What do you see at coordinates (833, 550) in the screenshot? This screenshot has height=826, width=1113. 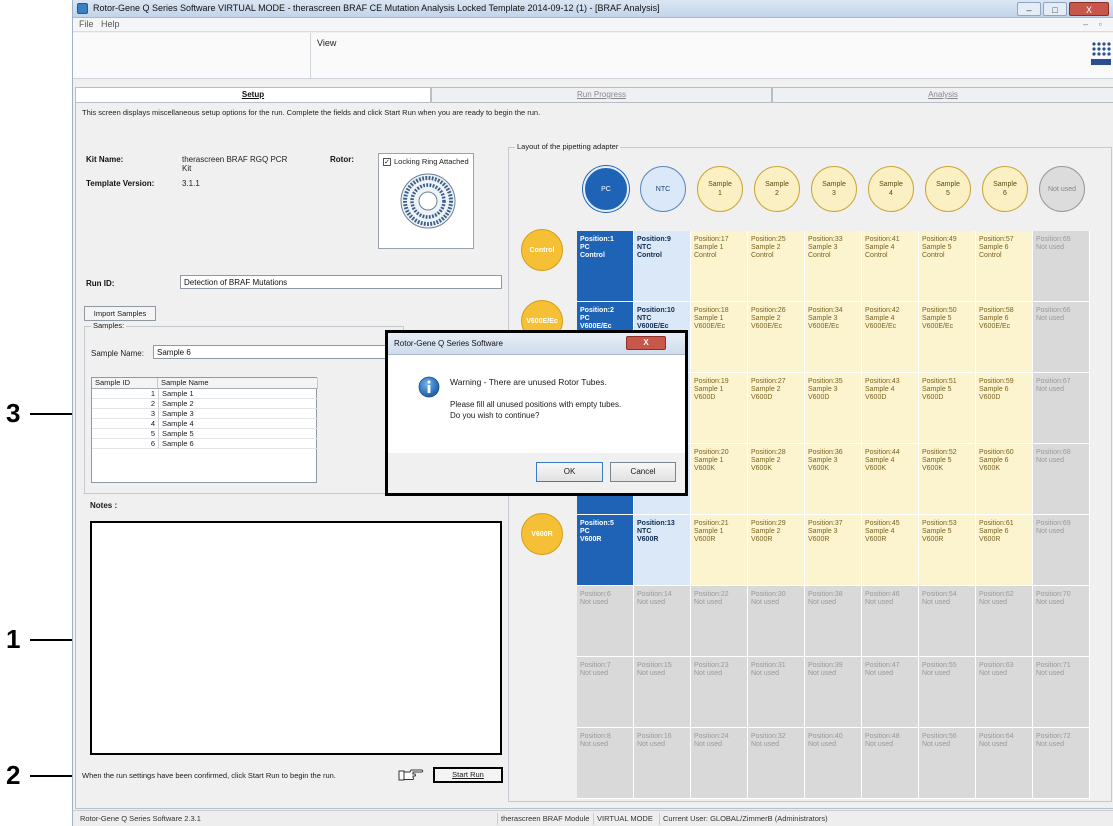 I see `position-cell: Position:37 Sample 3 V600R` at bounding box center [833, 550].